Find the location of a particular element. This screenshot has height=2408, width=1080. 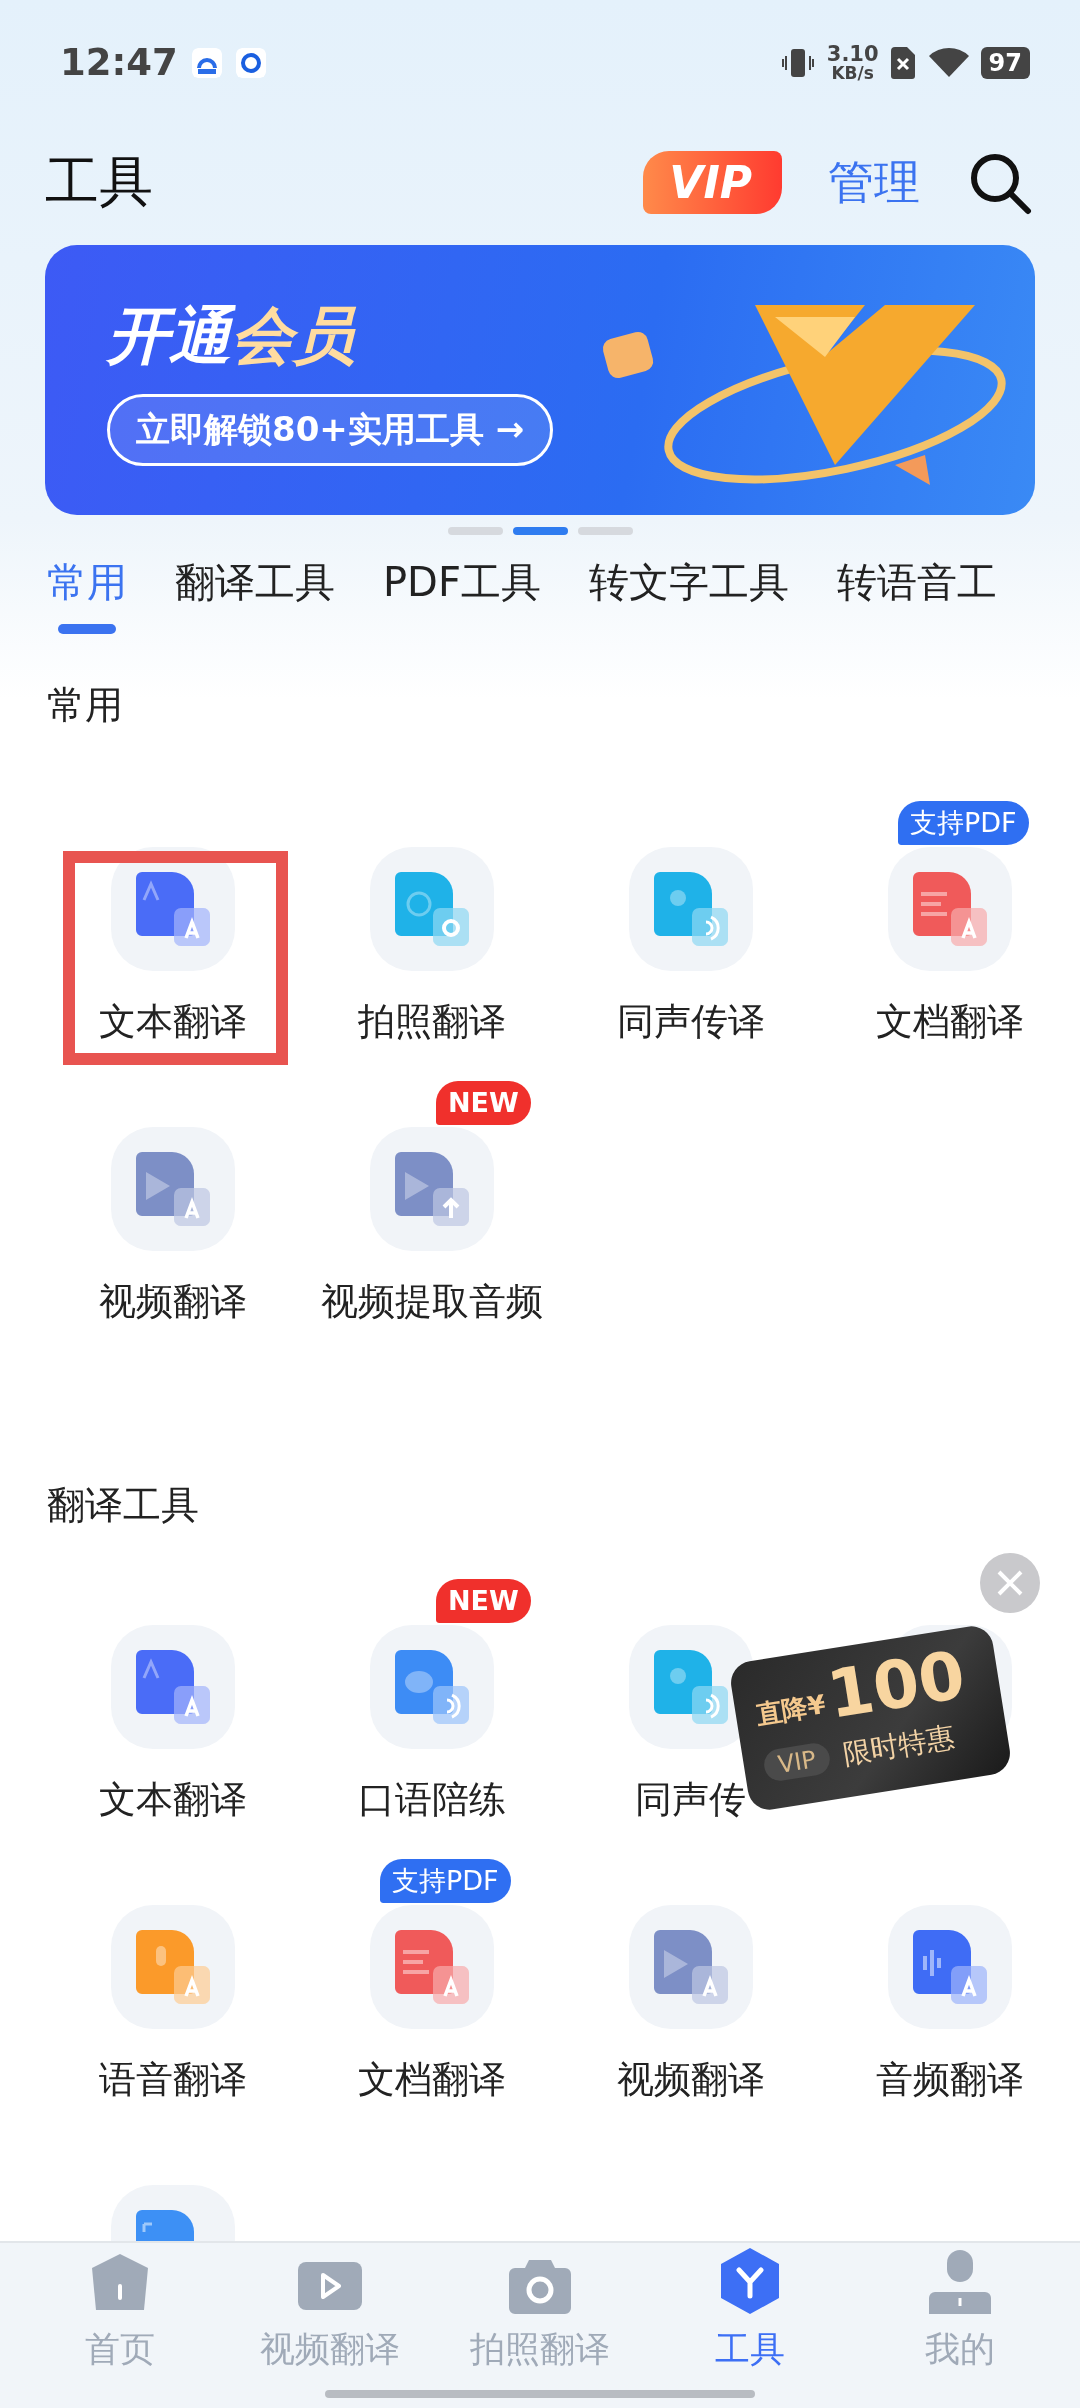

category-tab: PDF工具 is located at coordinates (462, 582).